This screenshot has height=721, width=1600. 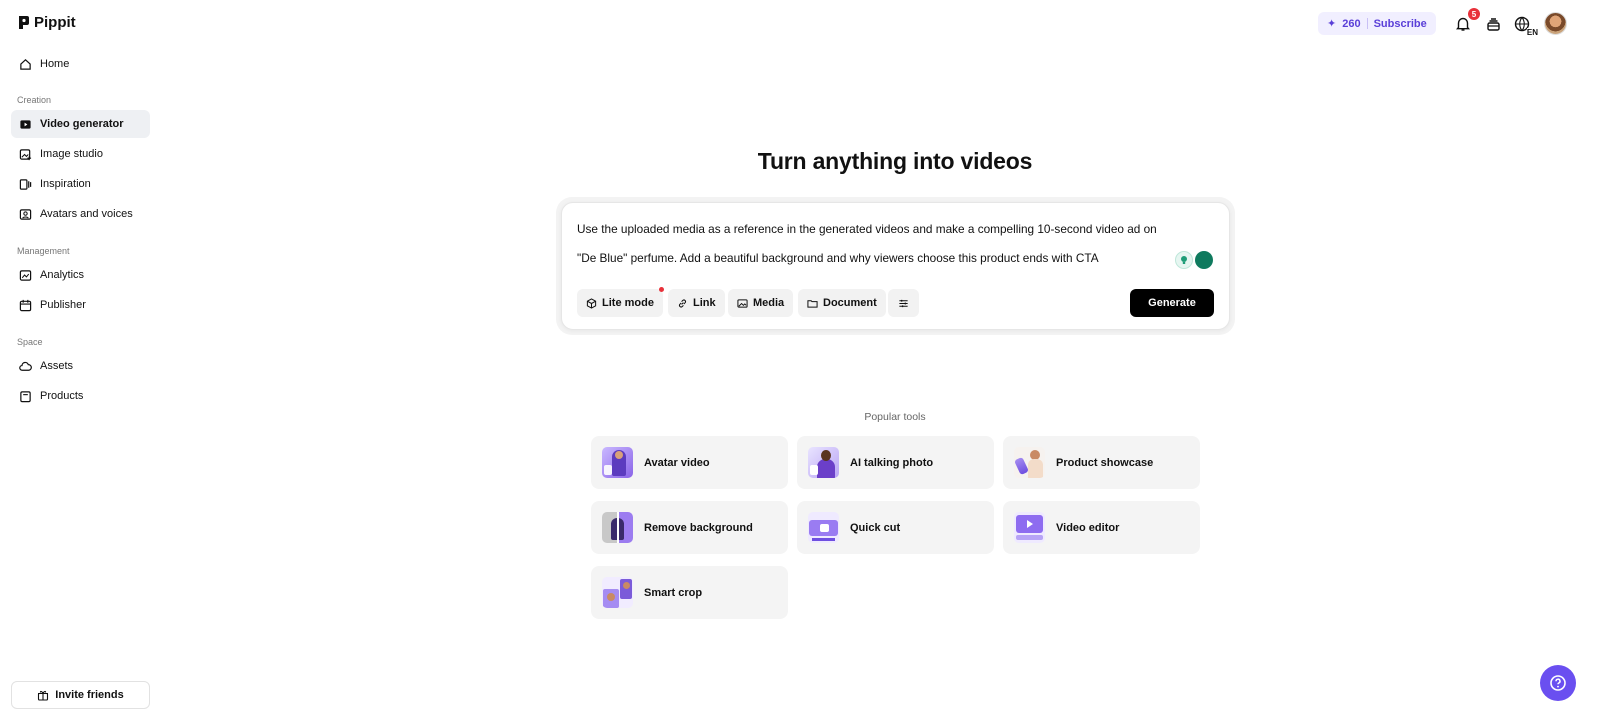 What do you see at coordinates (1474, 14) in the screenshot?
I see `notification-badge: 5` at bounding box center [1474, 14].